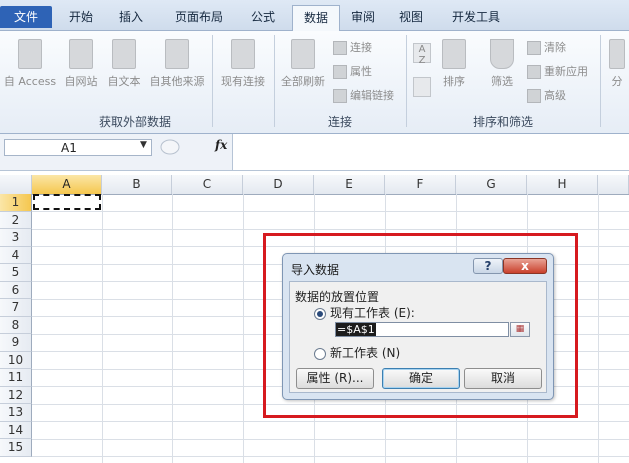 The image size is (629, 463). What do you see at coordinates (278, 184) in the screenshot?
I see `column-header: D` at bounding box center [278, 184].